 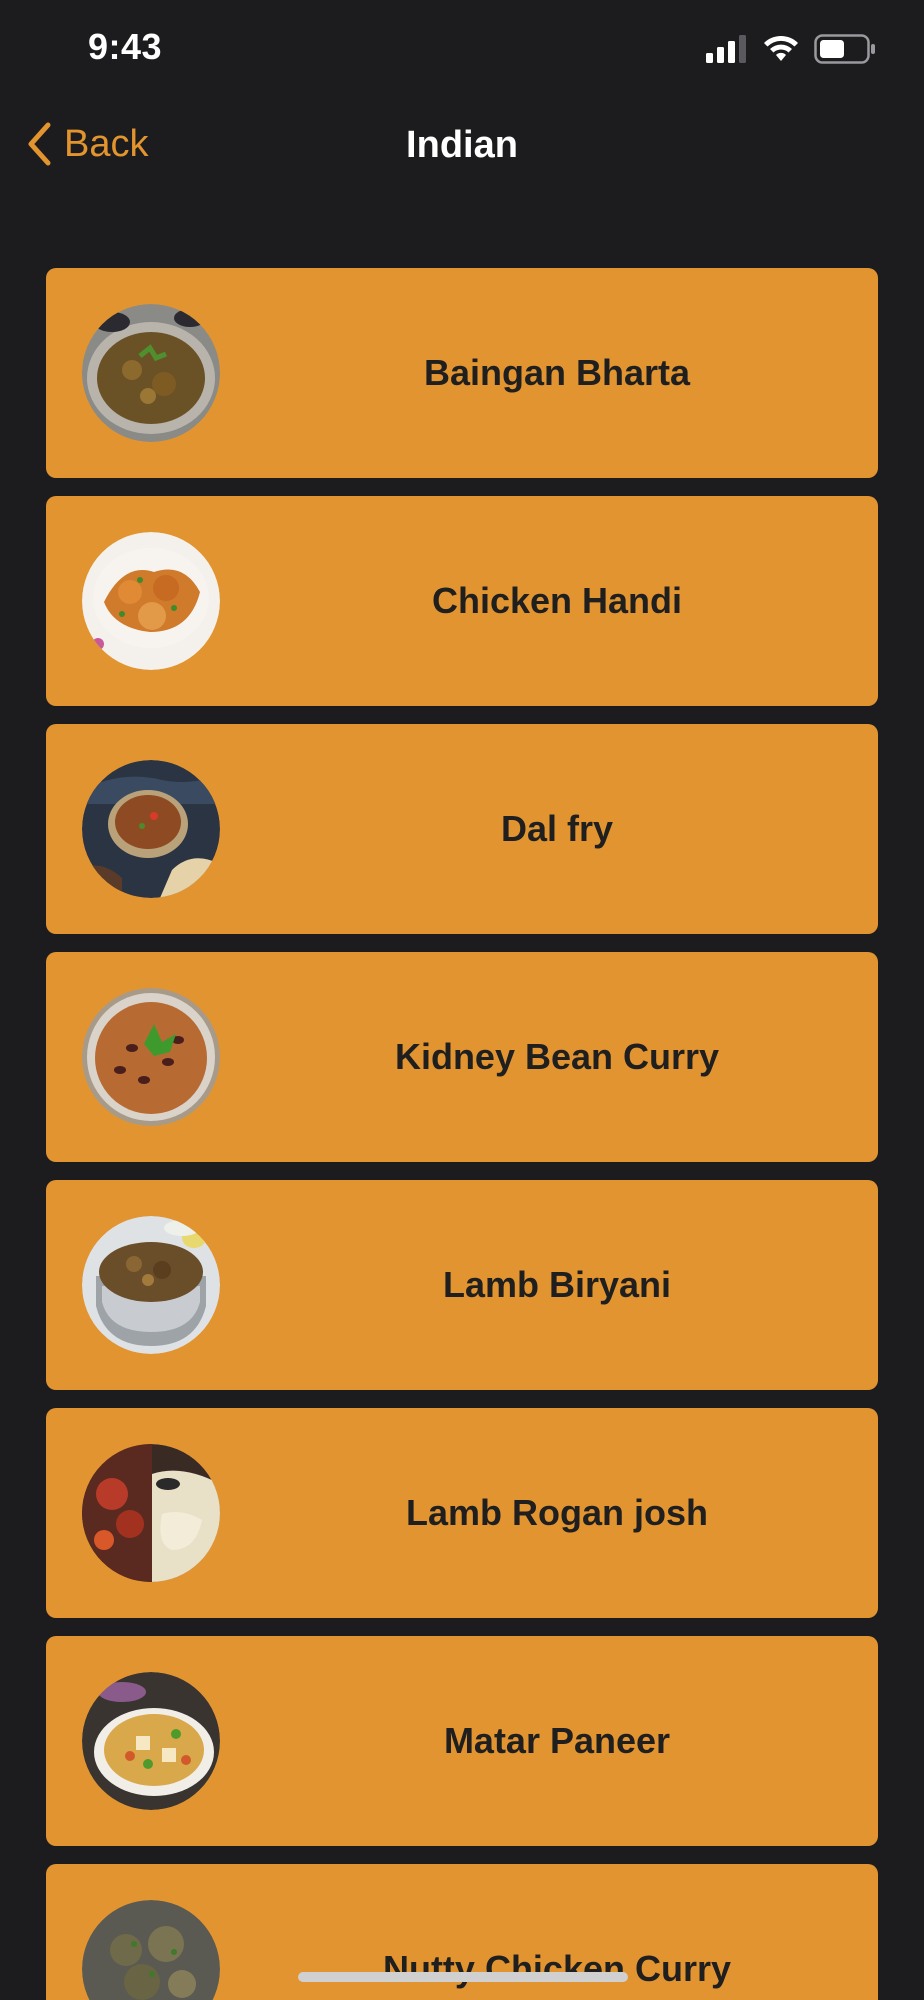 I want to click on recipe-card: Matar Paneer, so click(x=462, y=1741).